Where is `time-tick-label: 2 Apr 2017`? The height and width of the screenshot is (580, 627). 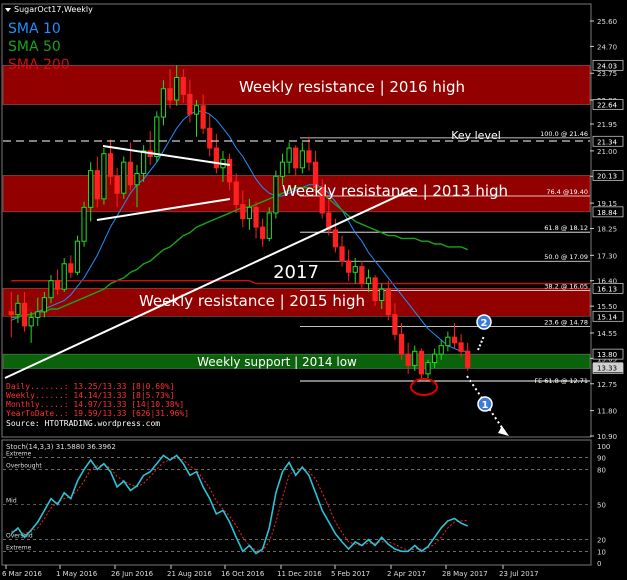
time-tick-label: 2 Apr 2017 is located at coordinates (406, 574).